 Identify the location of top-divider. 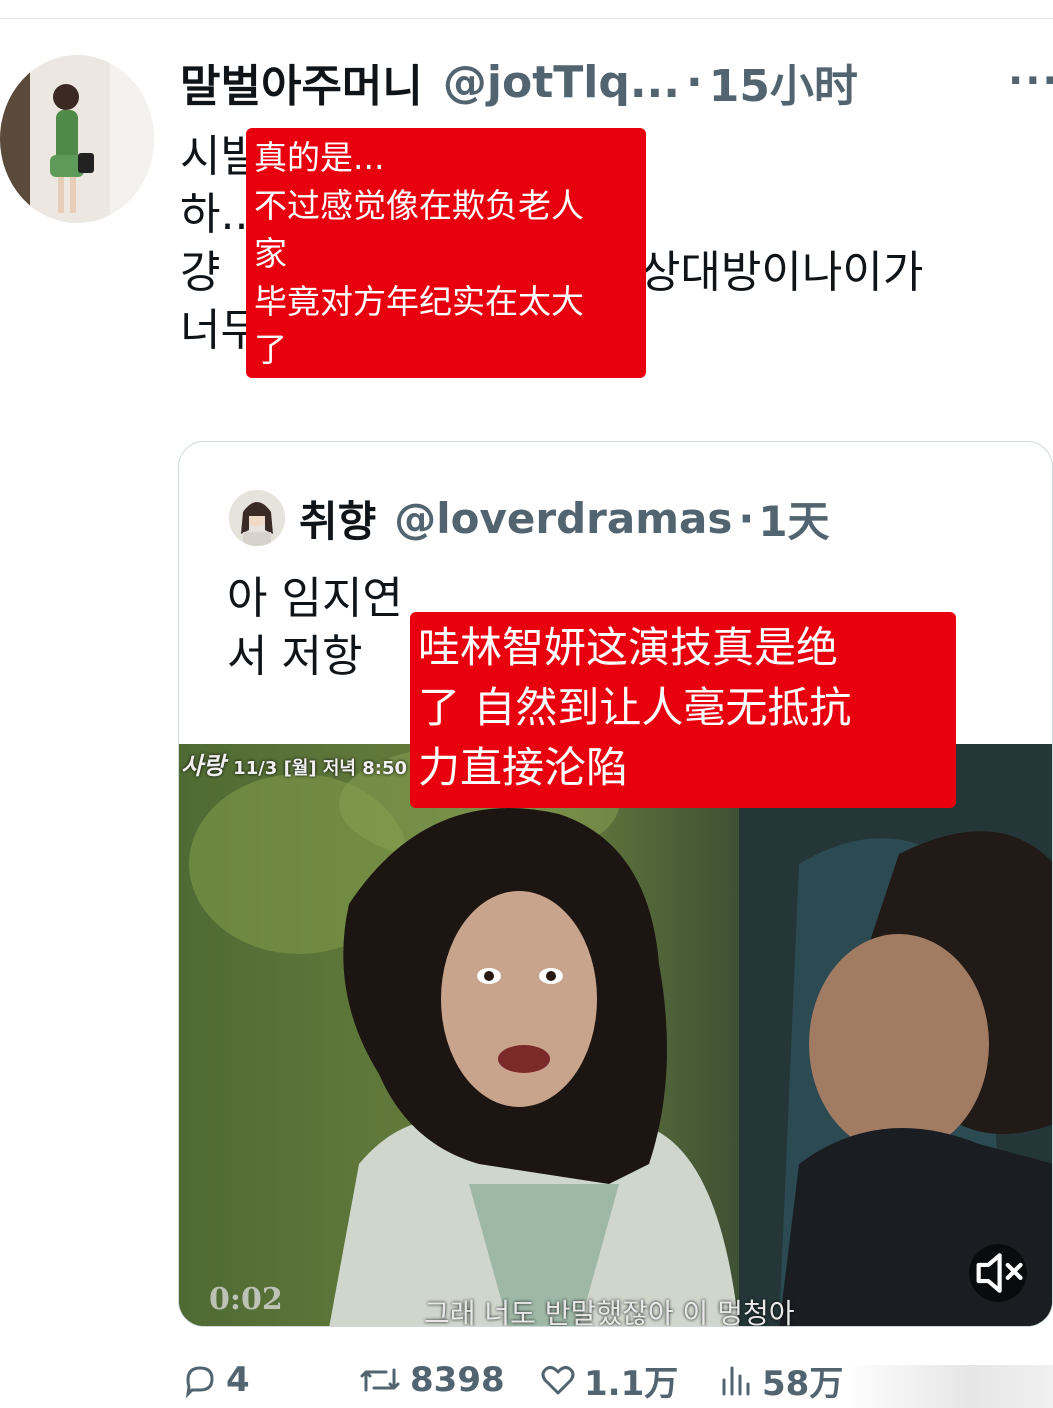
(526, 18).